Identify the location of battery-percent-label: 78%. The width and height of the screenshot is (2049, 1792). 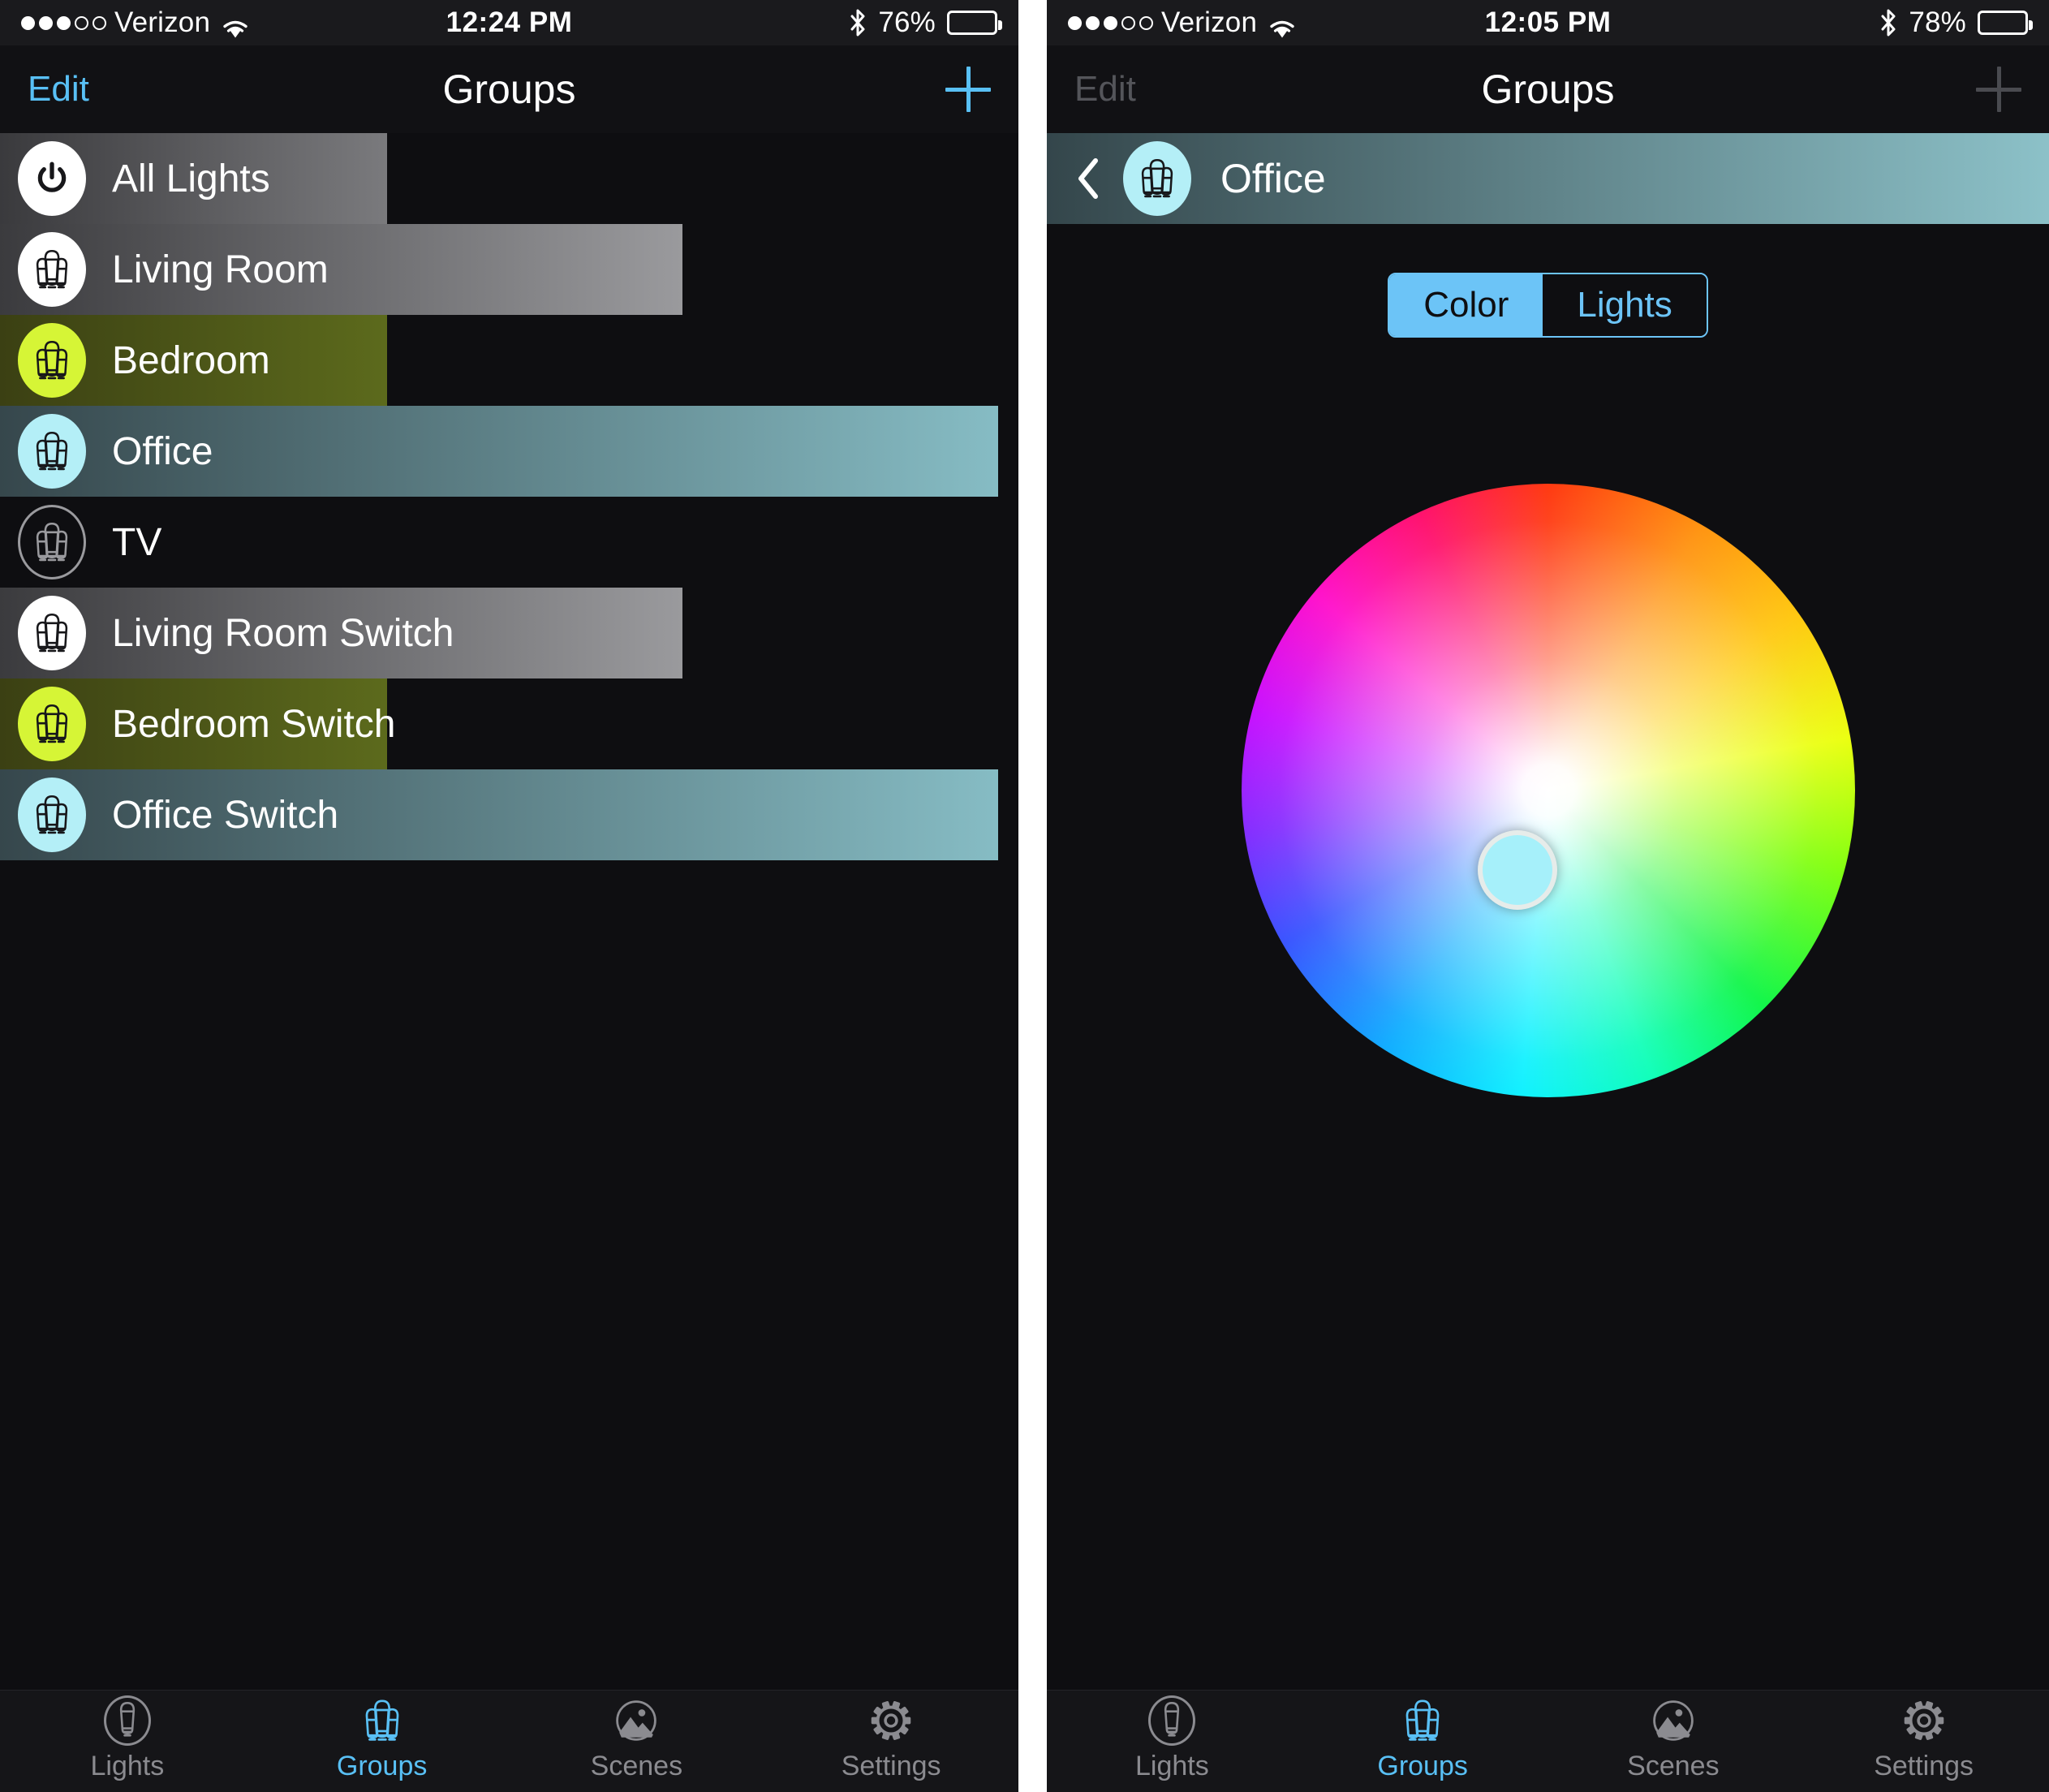
(1938, 22).